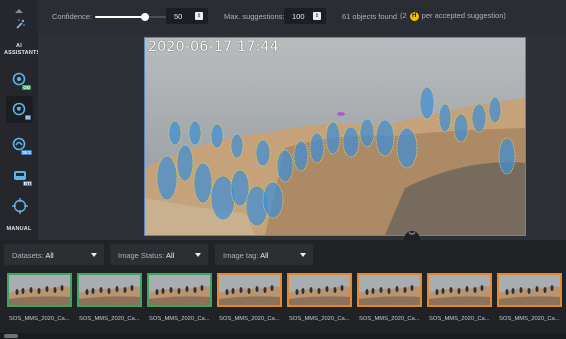 Image resolution: width=566 pixels, height=339 pixels. Describe the element at coordinates (241, 255) in the screenshot. I see `image-tag-label: Image tag:` at that location.